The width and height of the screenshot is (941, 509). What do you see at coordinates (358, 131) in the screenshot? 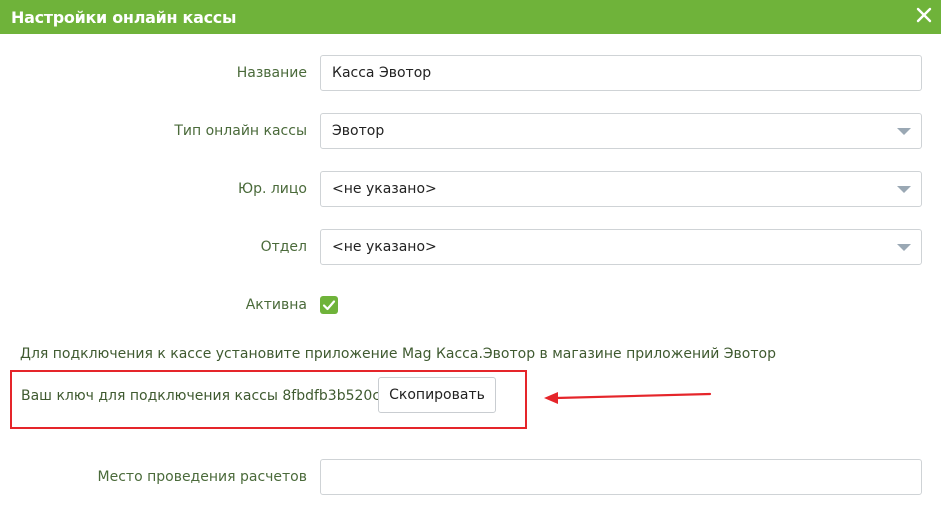
I see `type-select-value: Эвотор` at bounding box center [358, 131].